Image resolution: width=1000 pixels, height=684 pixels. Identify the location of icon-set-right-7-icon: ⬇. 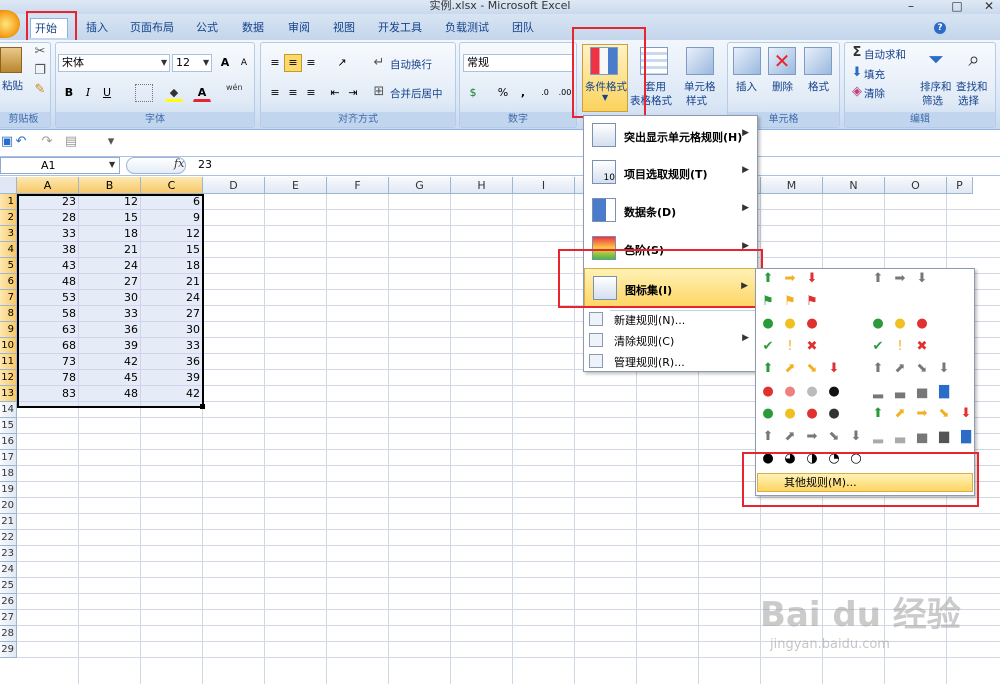
(966, 414).